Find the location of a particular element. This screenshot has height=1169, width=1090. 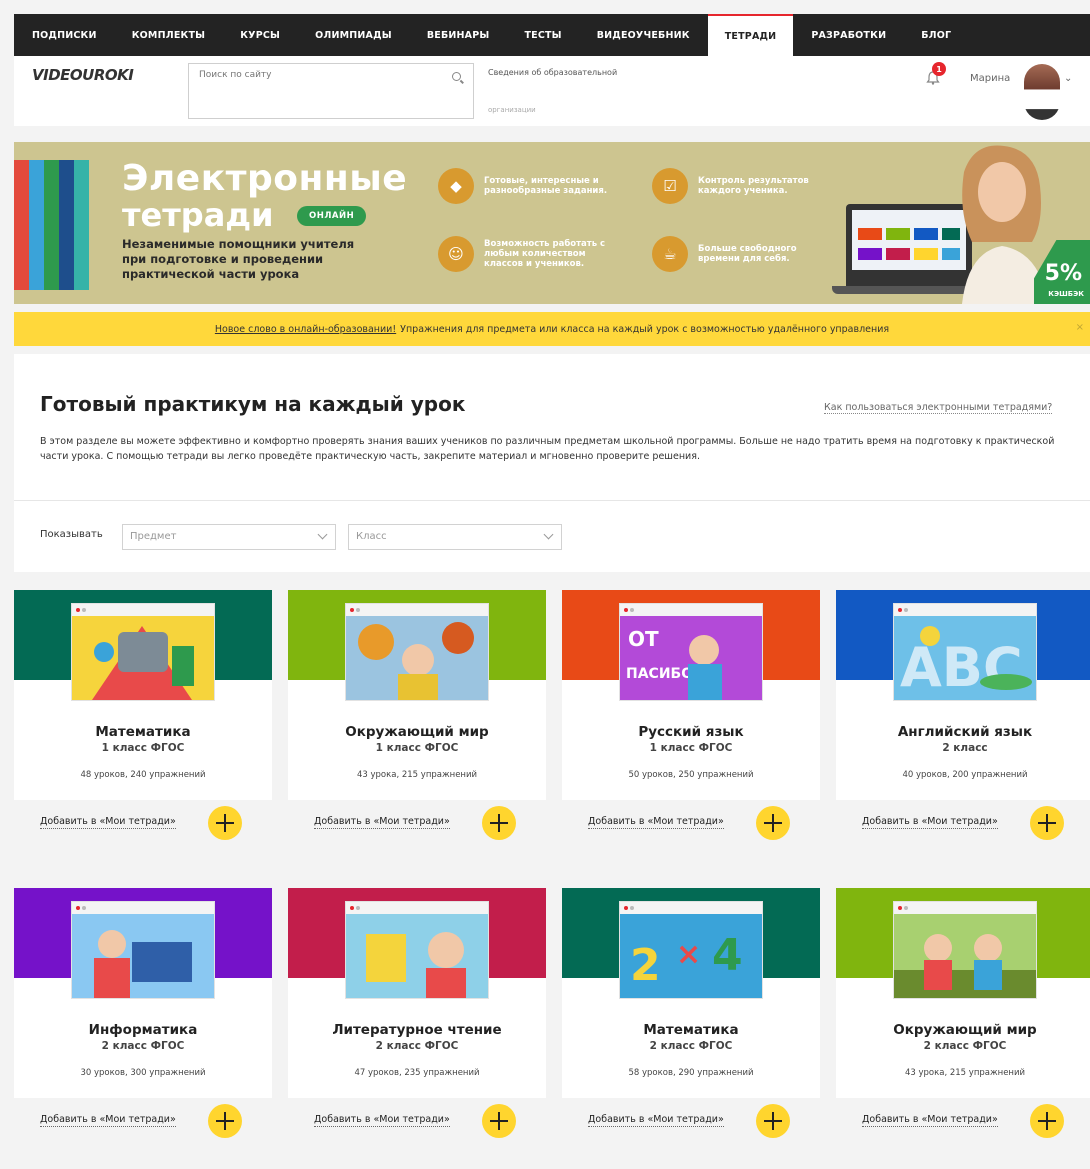

close-icon: × is located at coordinates (1080, 327).